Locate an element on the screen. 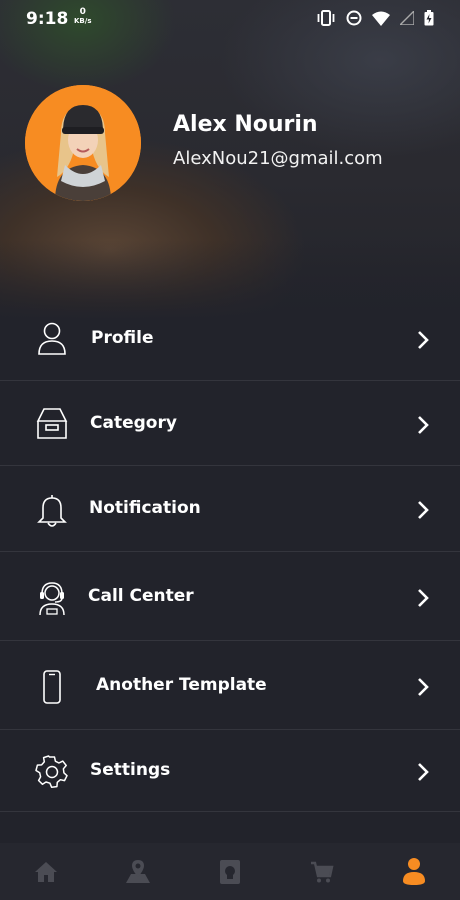  status-bar: 9:18 0 KB/s is located at coordinates (230, 19).